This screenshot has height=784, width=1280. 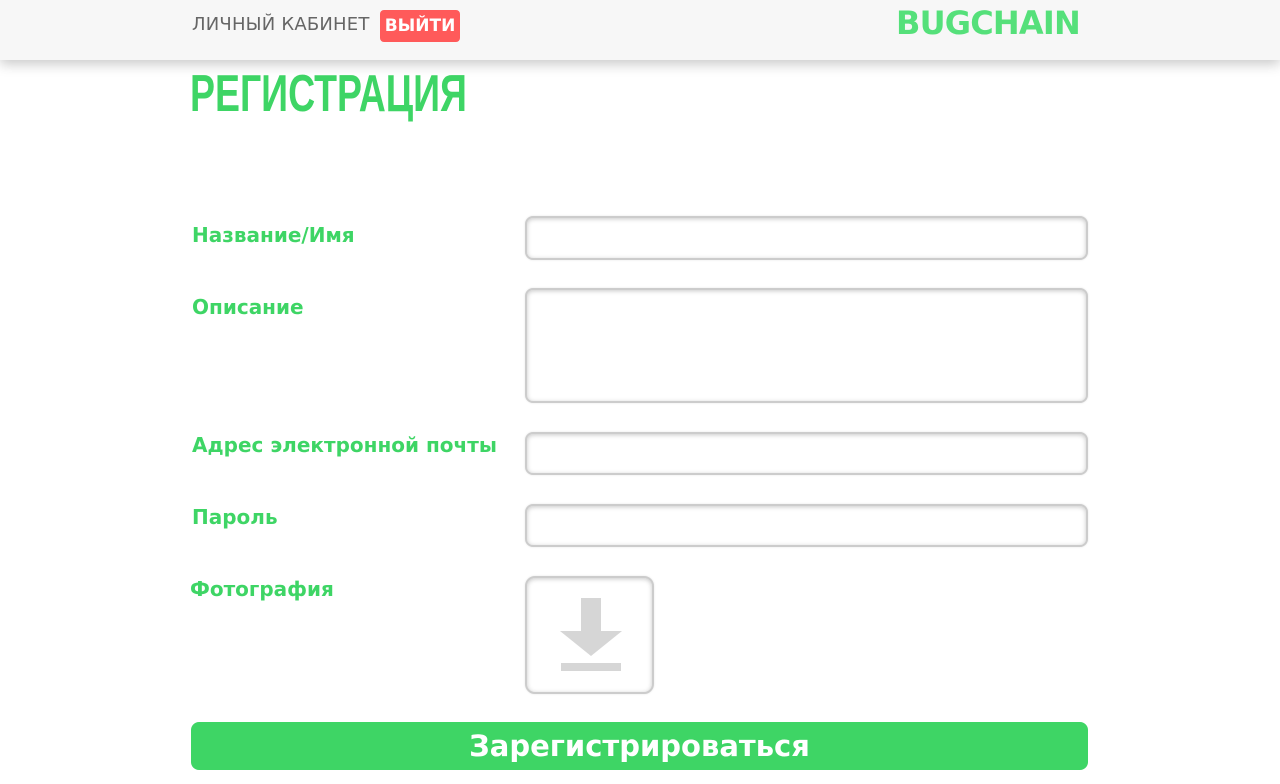 I want to click on name-label: Название/Имя, so click(x=273, y=235).